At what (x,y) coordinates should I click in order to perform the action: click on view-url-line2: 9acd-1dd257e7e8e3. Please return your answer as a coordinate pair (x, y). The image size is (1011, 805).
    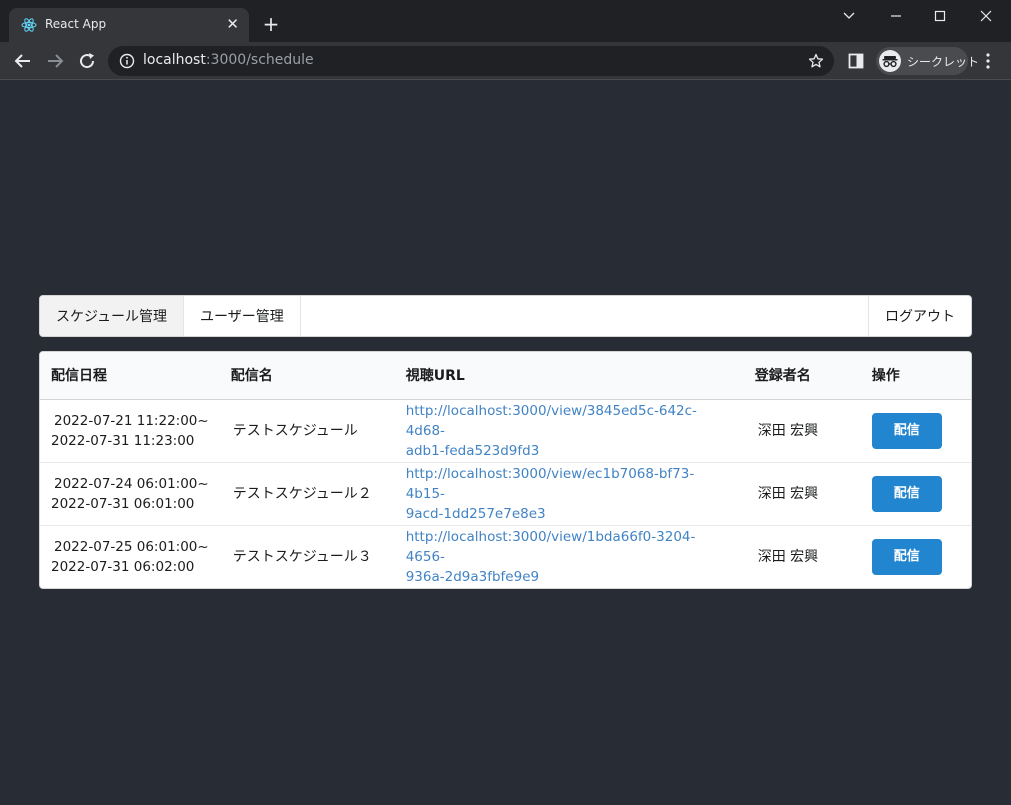
    Looking at the image, I should click on (475, 513).